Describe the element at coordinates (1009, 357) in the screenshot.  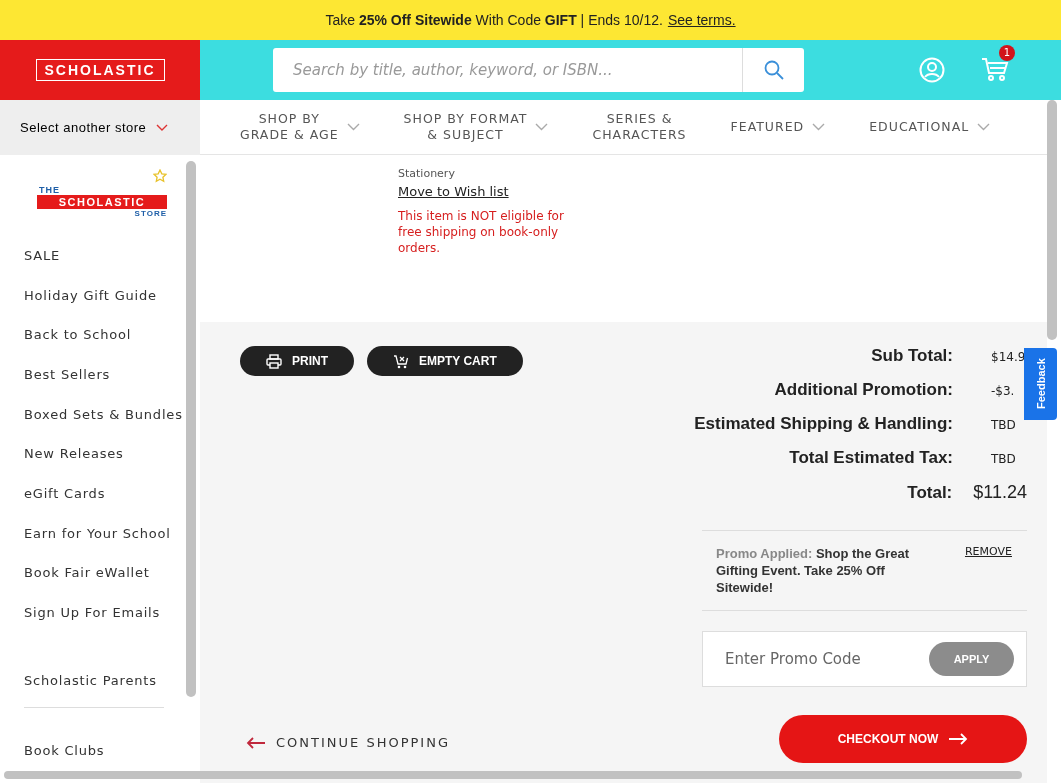
I see `summary-value: $14.9` at that location.